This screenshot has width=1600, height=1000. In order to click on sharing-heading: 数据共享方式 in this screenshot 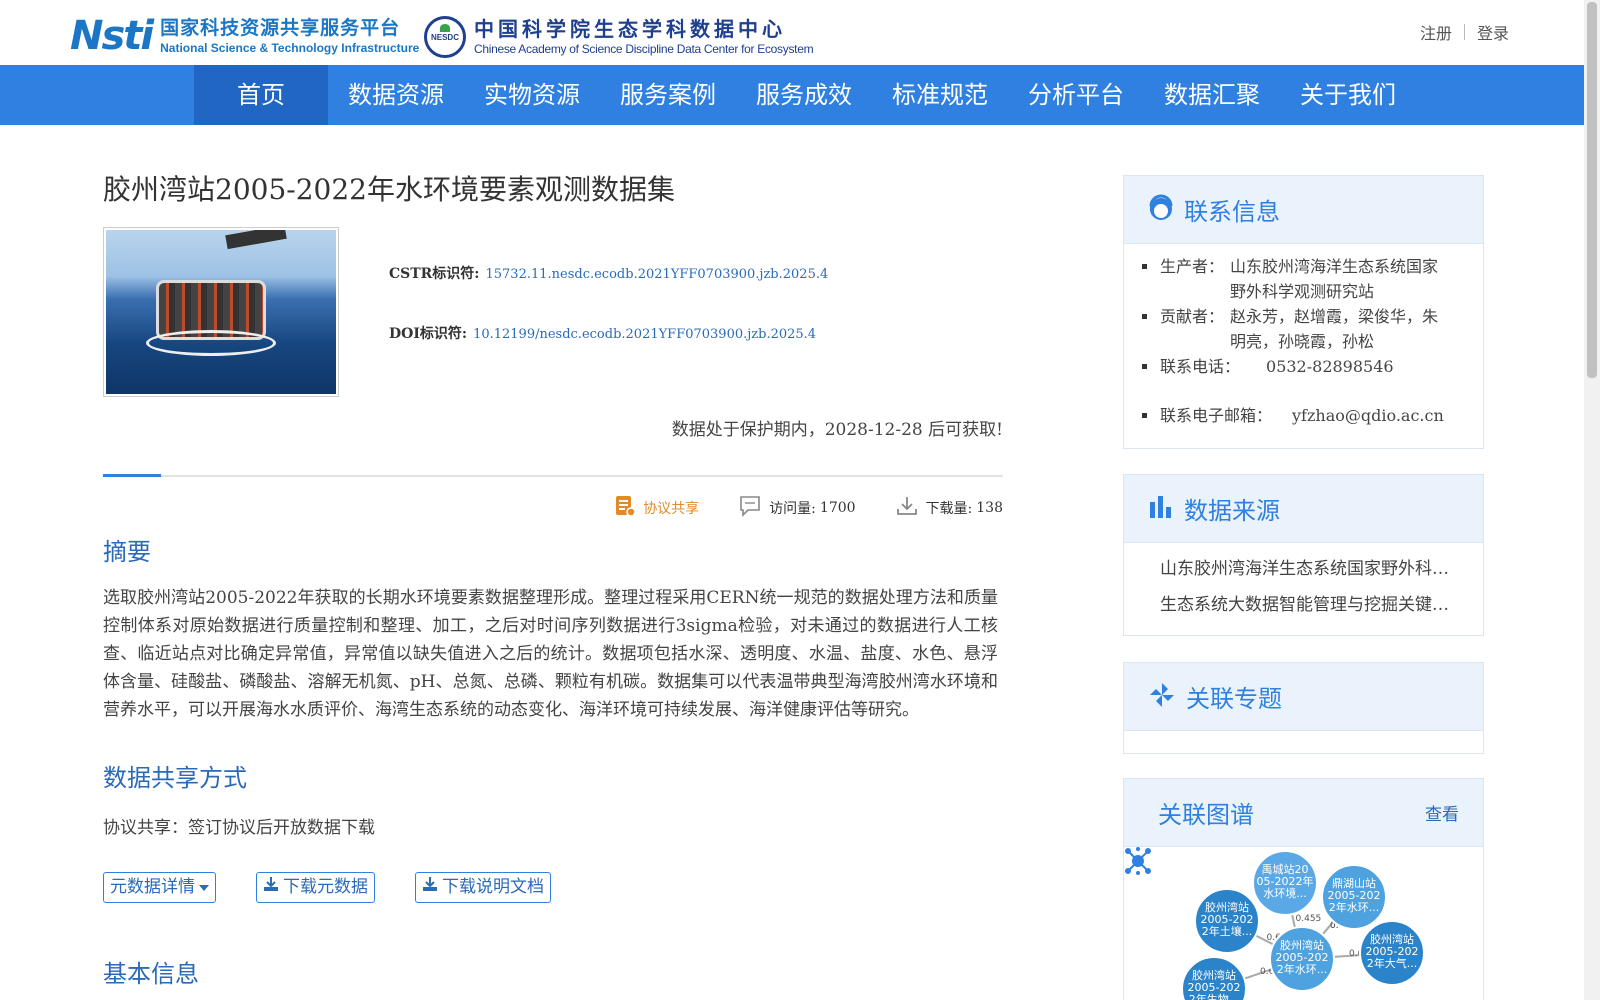, I will do `click(175, 778)`.